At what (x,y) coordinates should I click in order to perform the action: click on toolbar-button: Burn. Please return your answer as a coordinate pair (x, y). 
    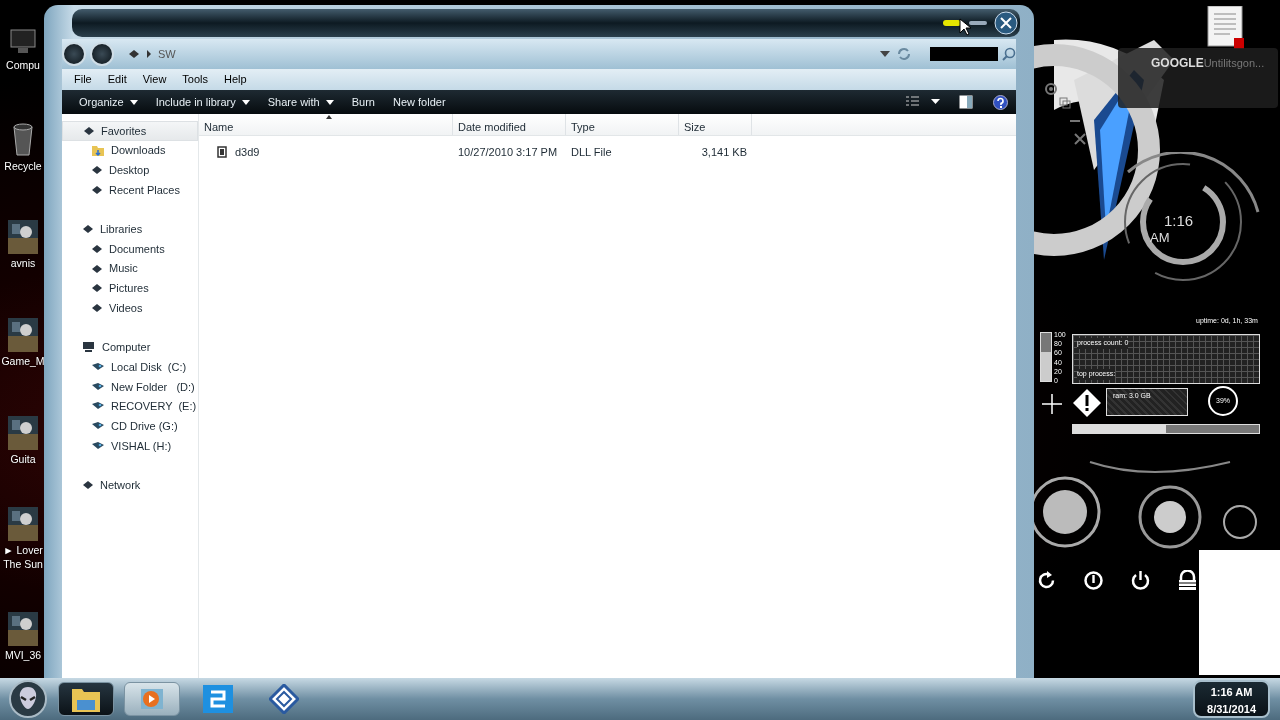
    Looking at the image, I should click on (363, 102).